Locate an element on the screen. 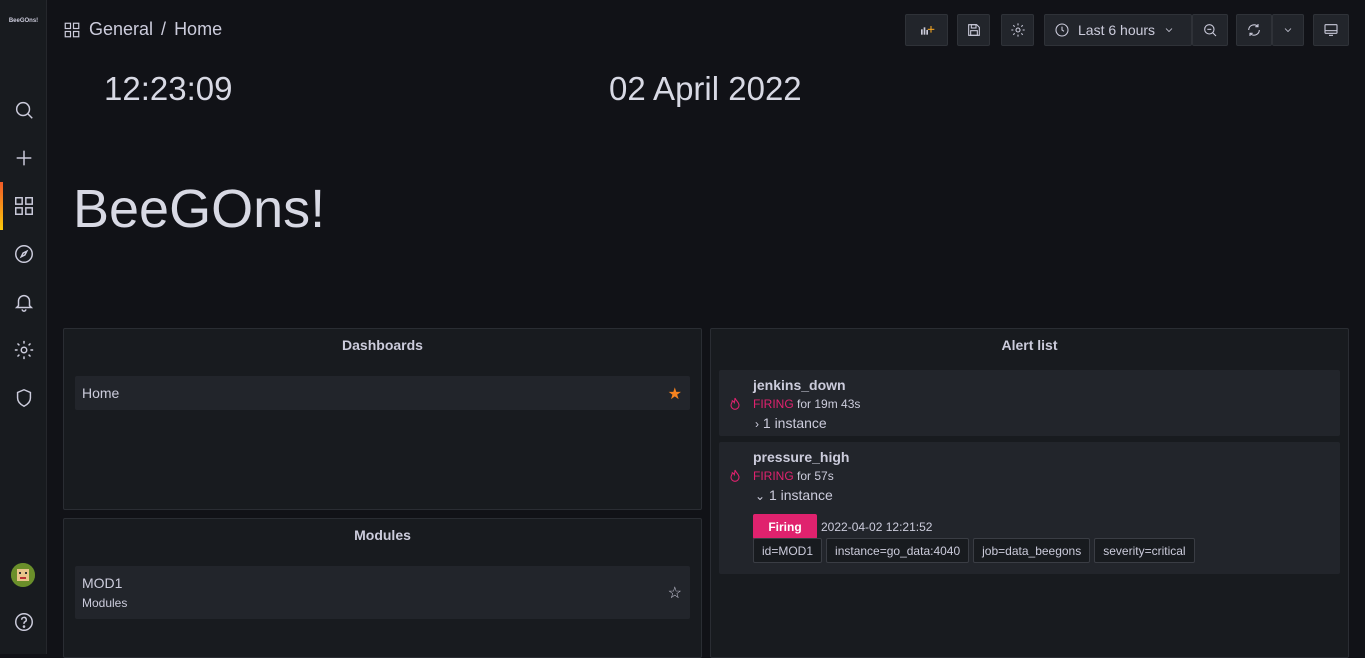 The image size is (1365, 658). user-avatar is located at coordinates (23, 575).